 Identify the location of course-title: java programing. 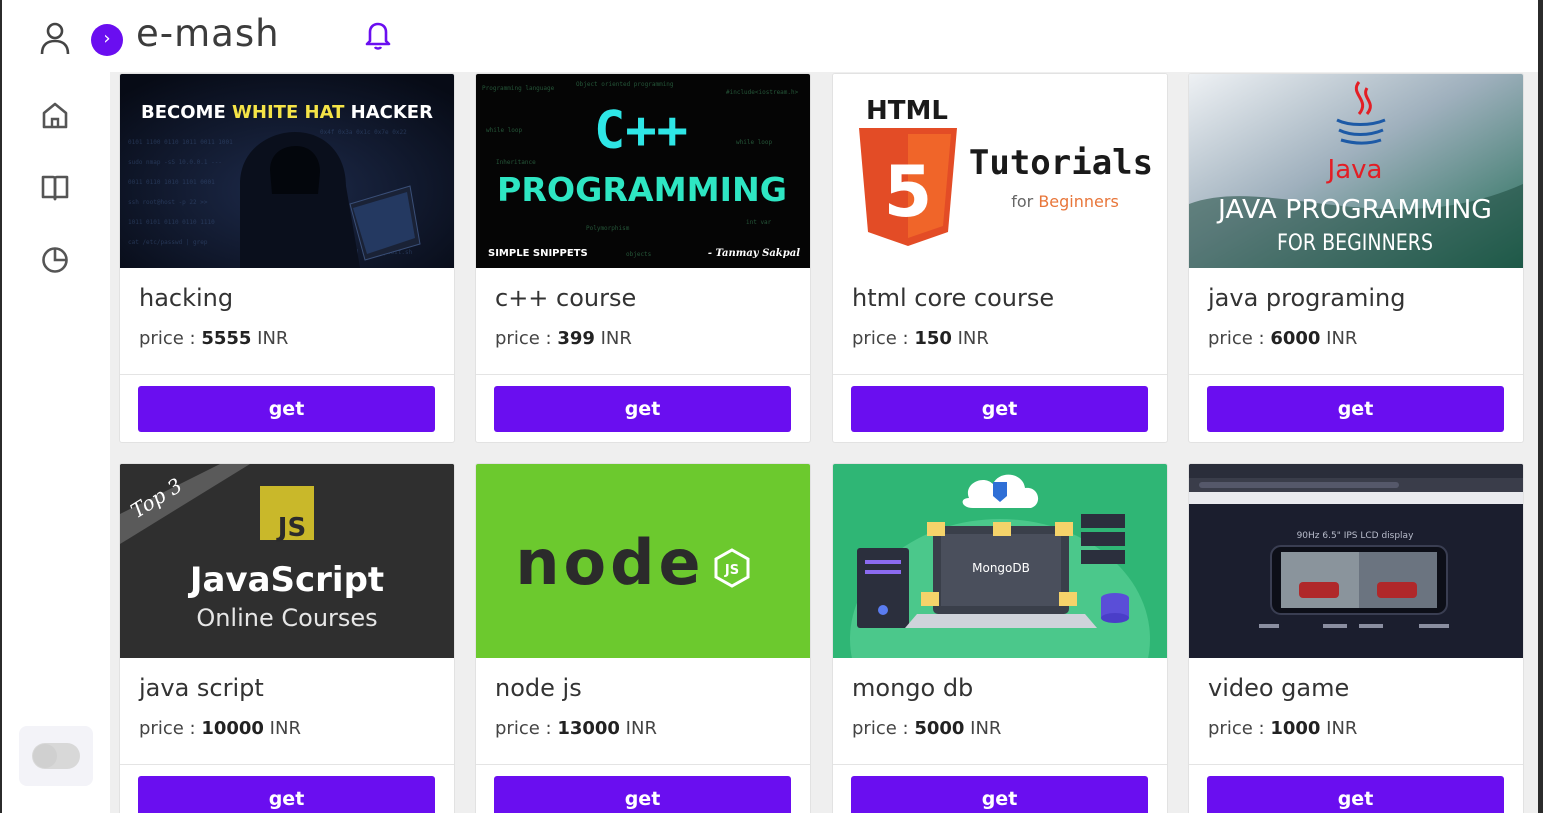
(1307, 298).